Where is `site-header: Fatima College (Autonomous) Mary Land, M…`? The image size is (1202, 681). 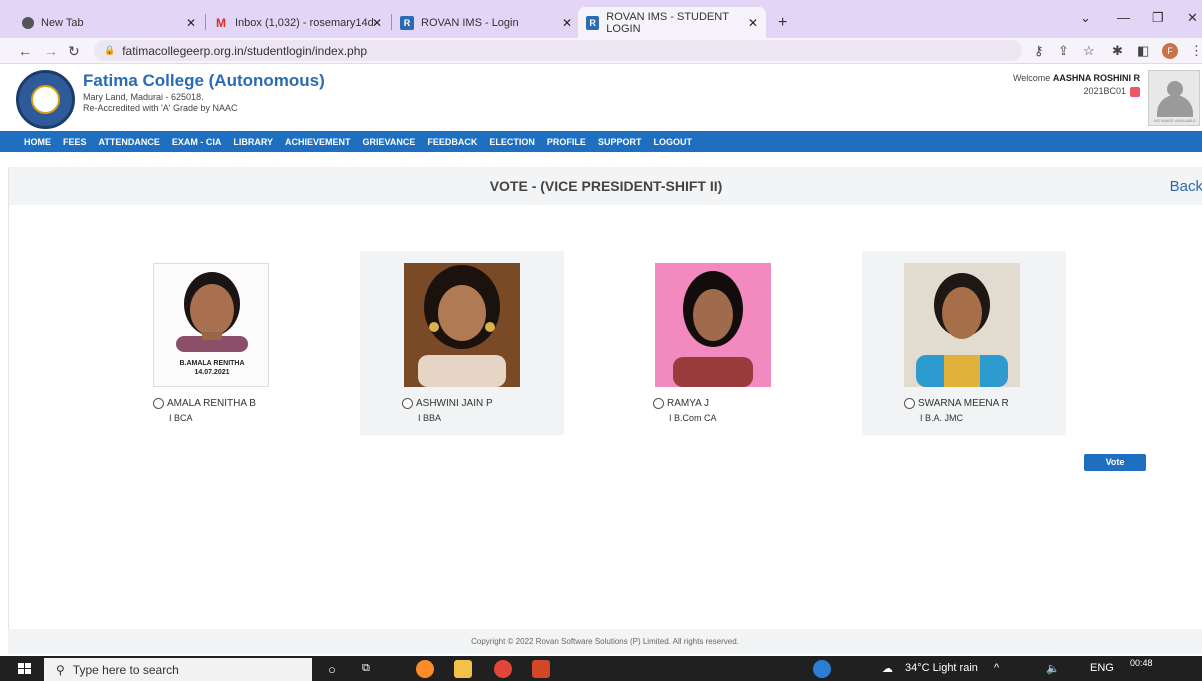 site-header: Fatima College (Autonomous) Mary Land, M… is located at coordinates (601, 97).